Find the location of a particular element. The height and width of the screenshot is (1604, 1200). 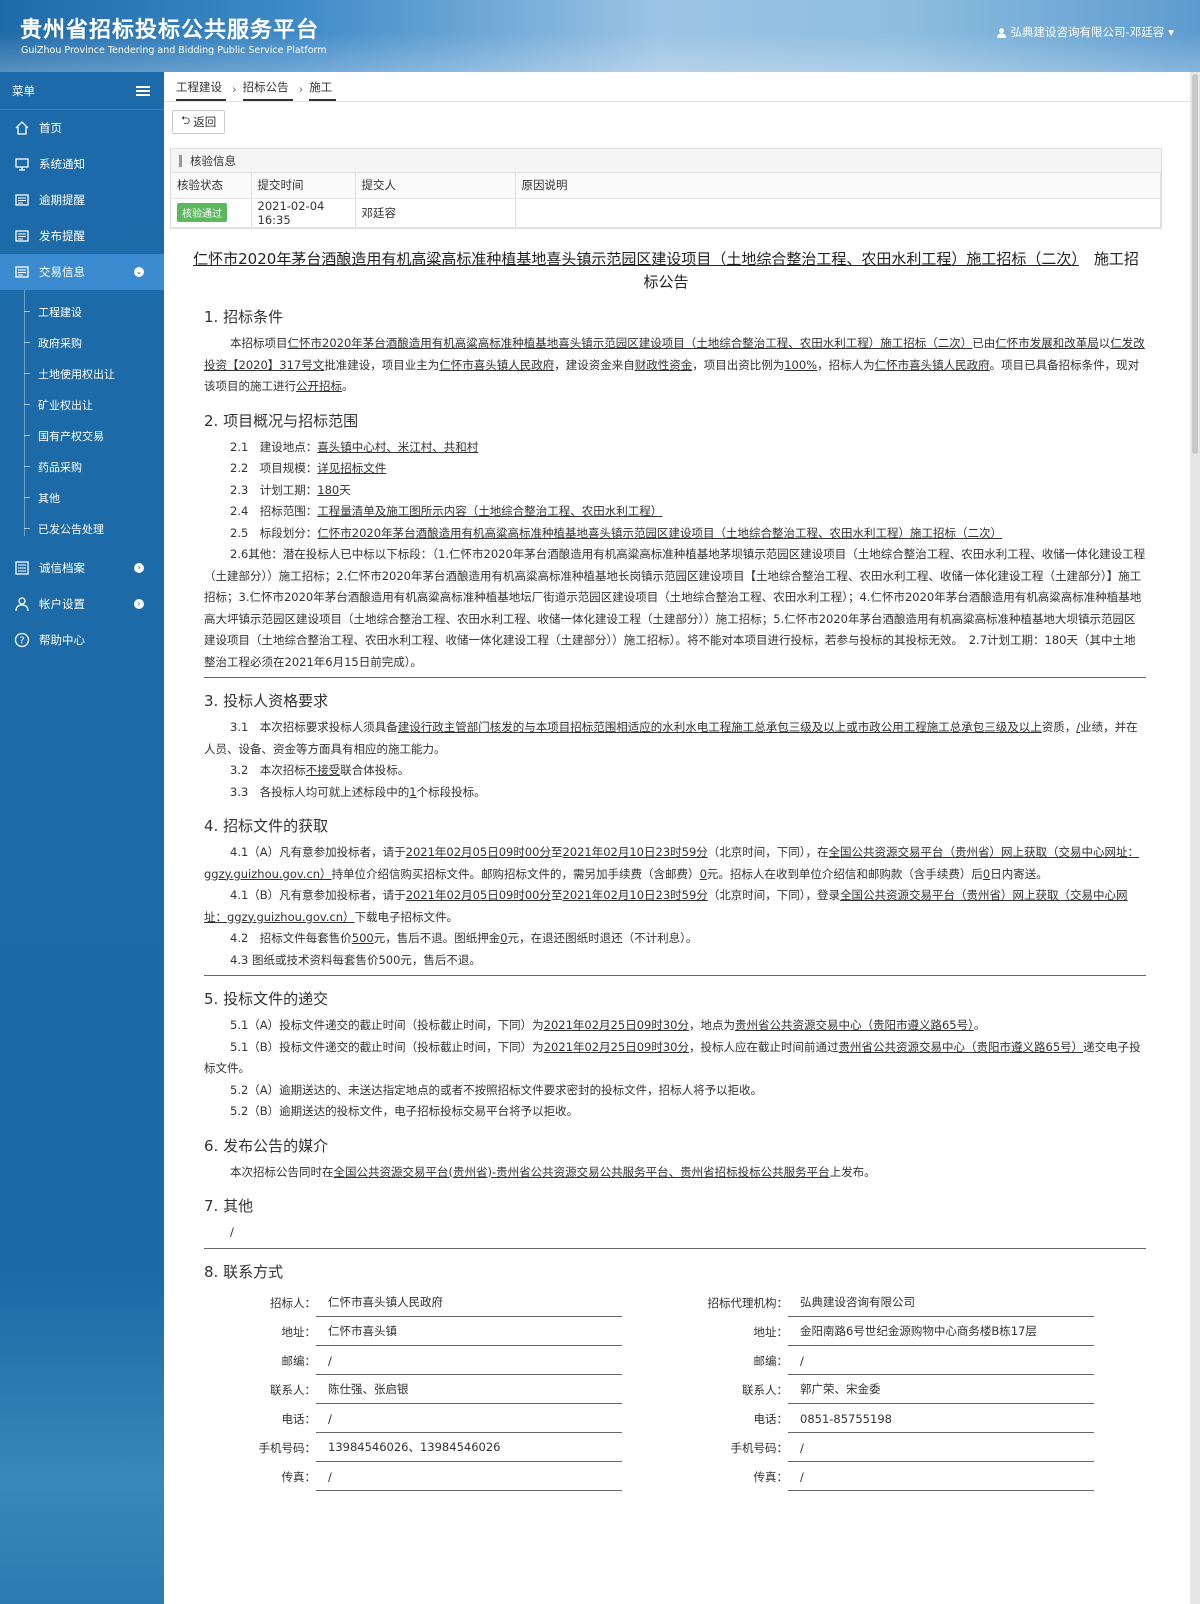

breadcrumb: 工程建设 › 招标公告 › 施工 is located at coordinates (677, 87).